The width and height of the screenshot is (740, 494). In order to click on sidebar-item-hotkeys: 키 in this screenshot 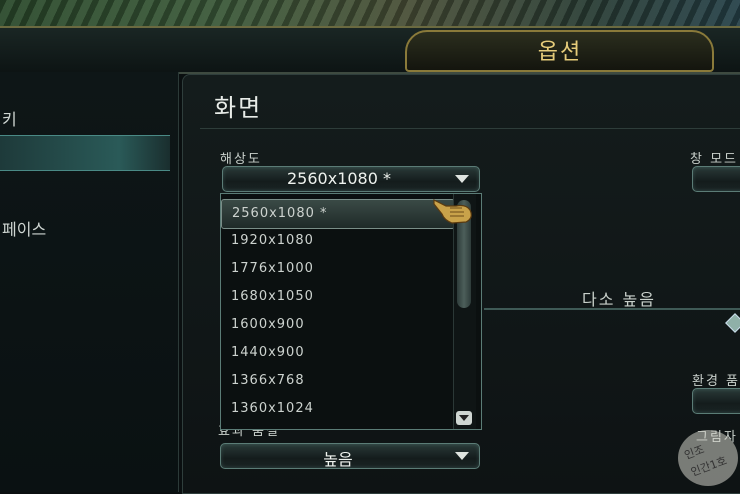, I will do `click(9, 118)`.